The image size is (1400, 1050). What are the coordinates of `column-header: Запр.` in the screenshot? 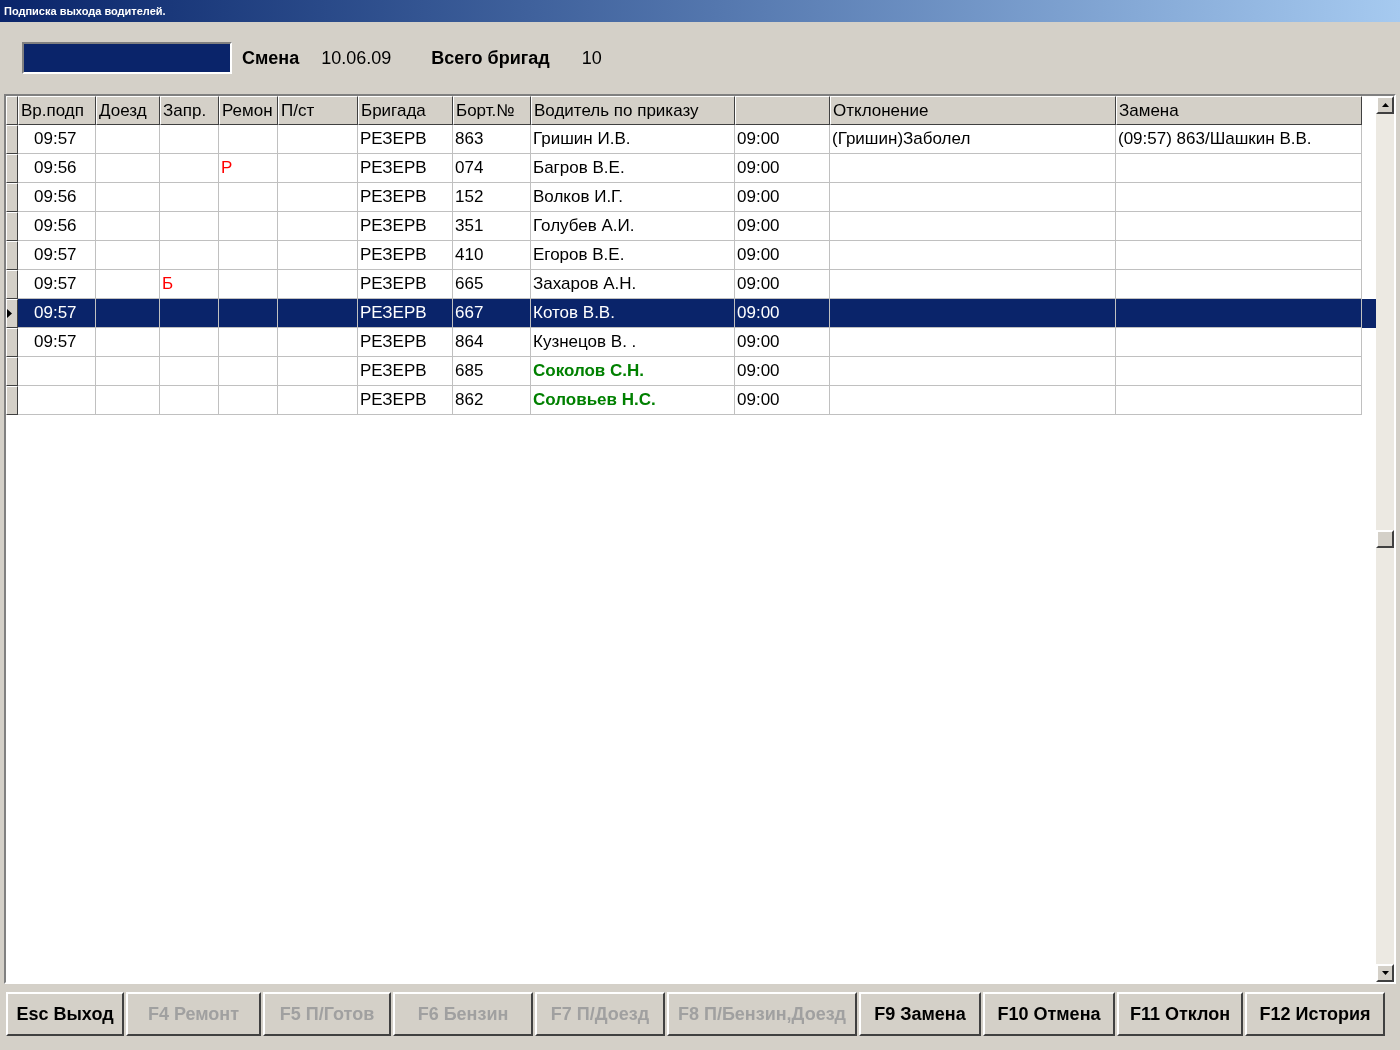 It's located at (189, 110).